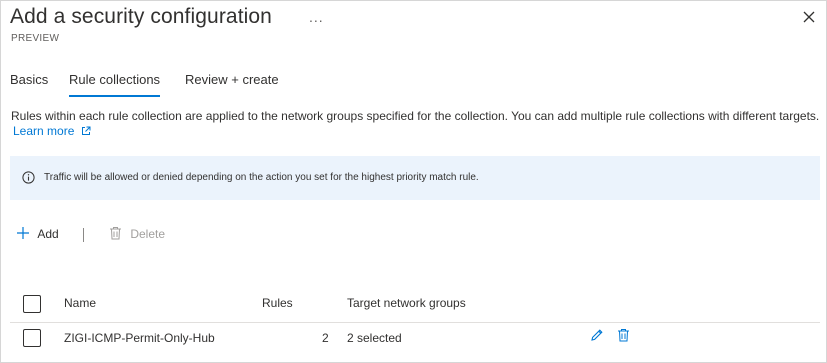 This screenshot has height=363, width=827. Describe the element at coordinates (597, 335) in the screenshot. I see `edit-pencil-icon` at that location.